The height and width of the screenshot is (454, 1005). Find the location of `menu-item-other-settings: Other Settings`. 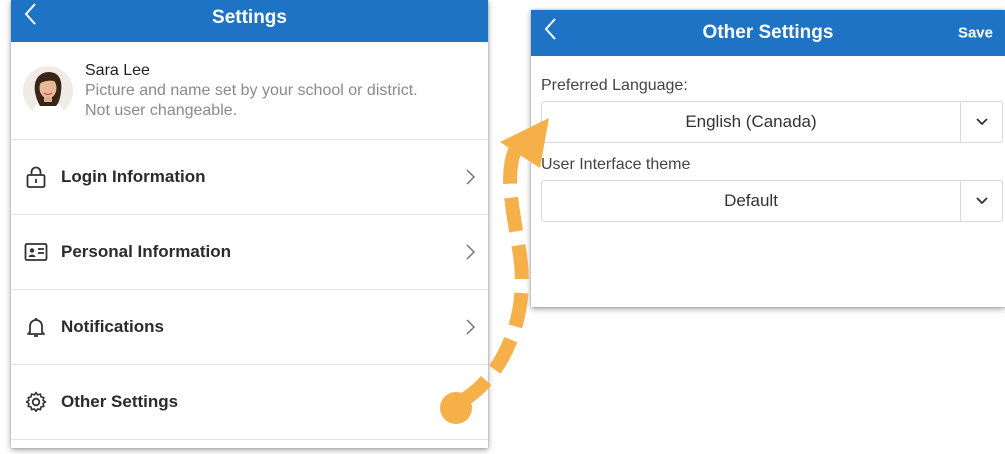

menu-item-other-settings: Other Settings is located at coordinates (249, 402).